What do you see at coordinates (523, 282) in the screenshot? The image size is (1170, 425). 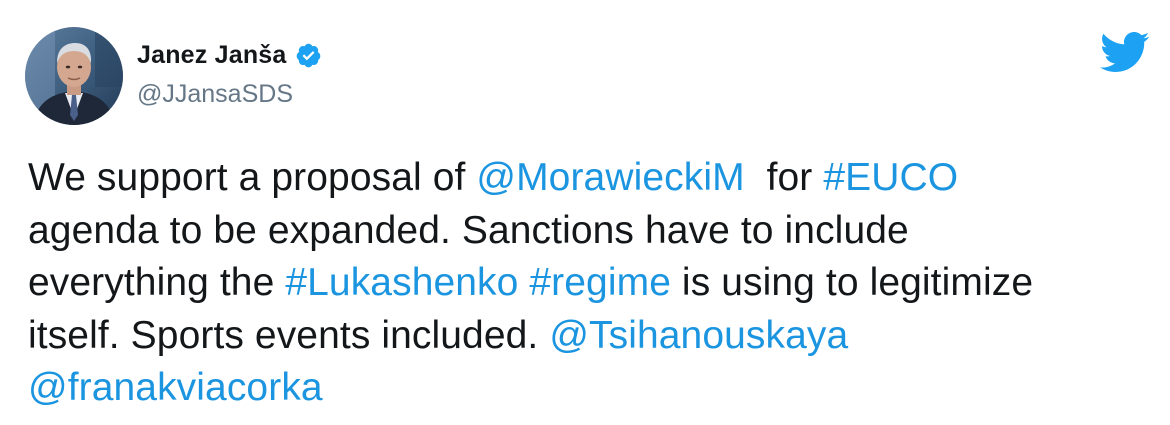 I see `tweet-text-segment` at bounding box center [523, 282].